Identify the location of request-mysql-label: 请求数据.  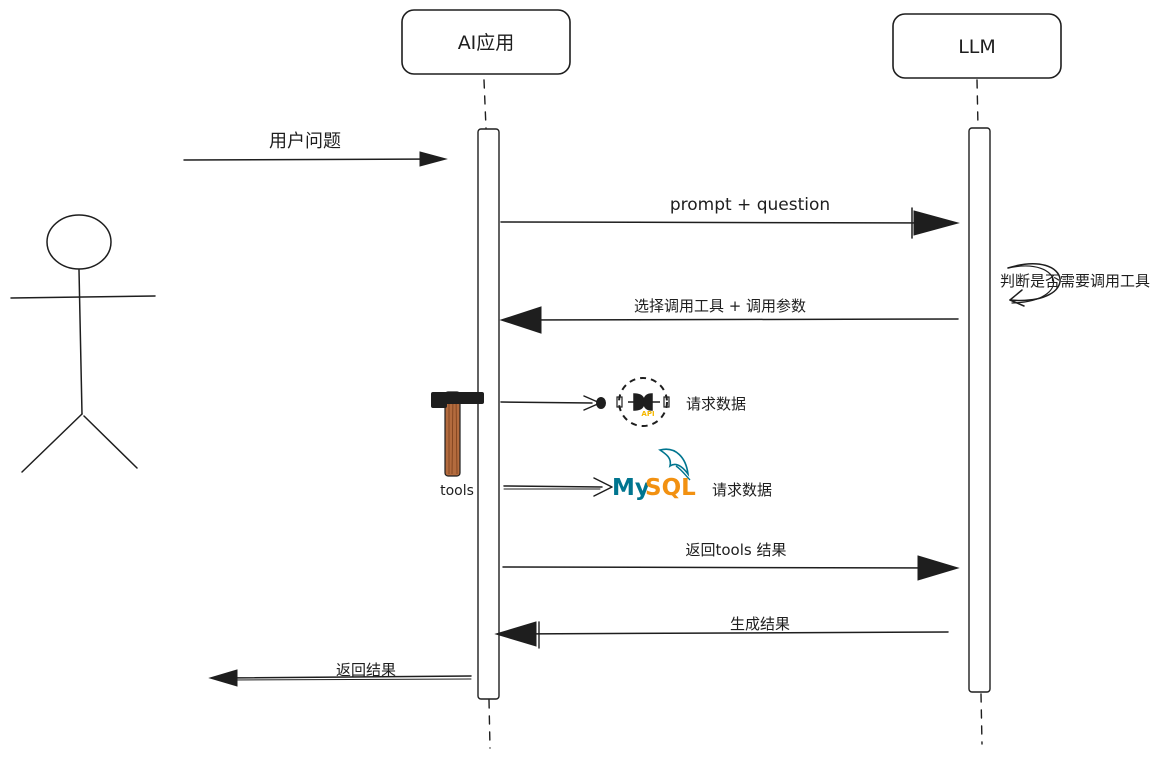
(742, 490).